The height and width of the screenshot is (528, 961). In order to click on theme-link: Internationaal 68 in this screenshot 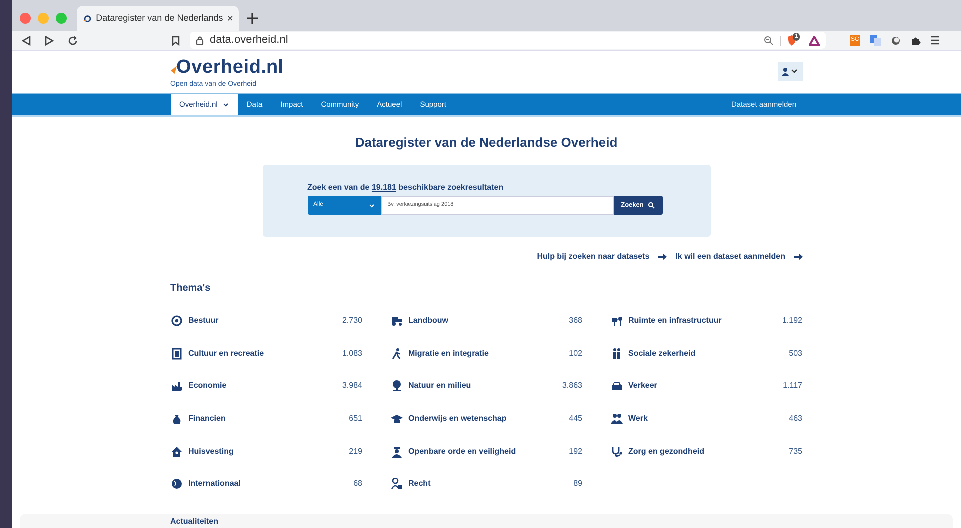, I will do `click(266, 484)`.